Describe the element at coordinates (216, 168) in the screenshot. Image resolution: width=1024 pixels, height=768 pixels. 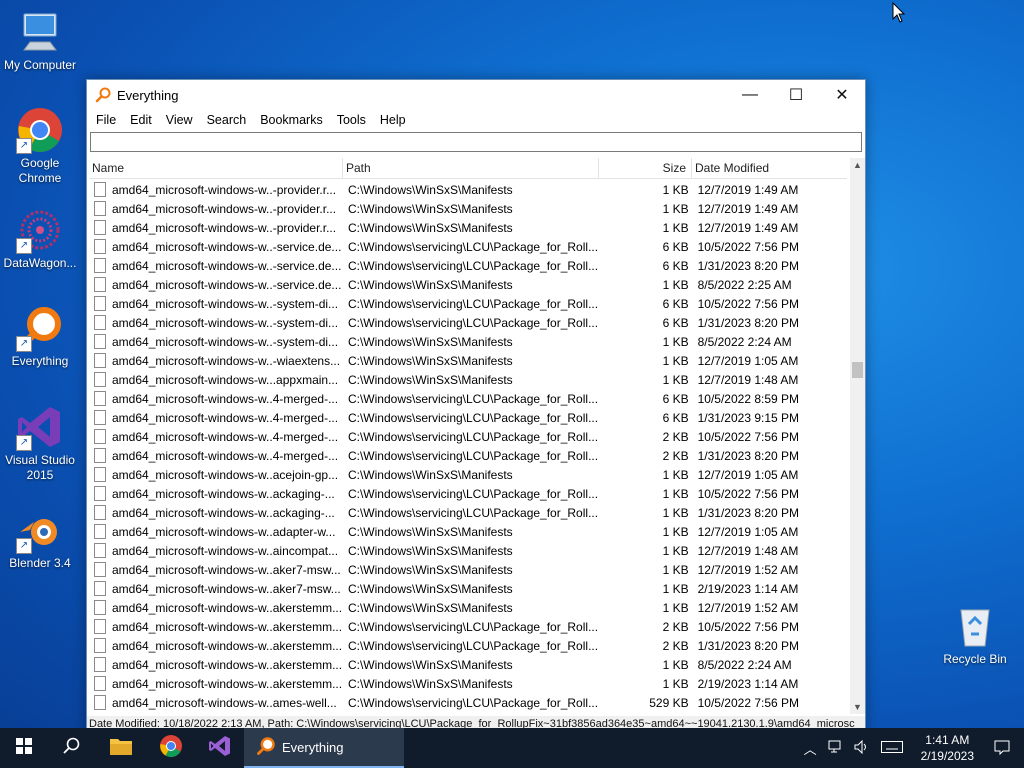
I see `column-header-name: Name` at that location.